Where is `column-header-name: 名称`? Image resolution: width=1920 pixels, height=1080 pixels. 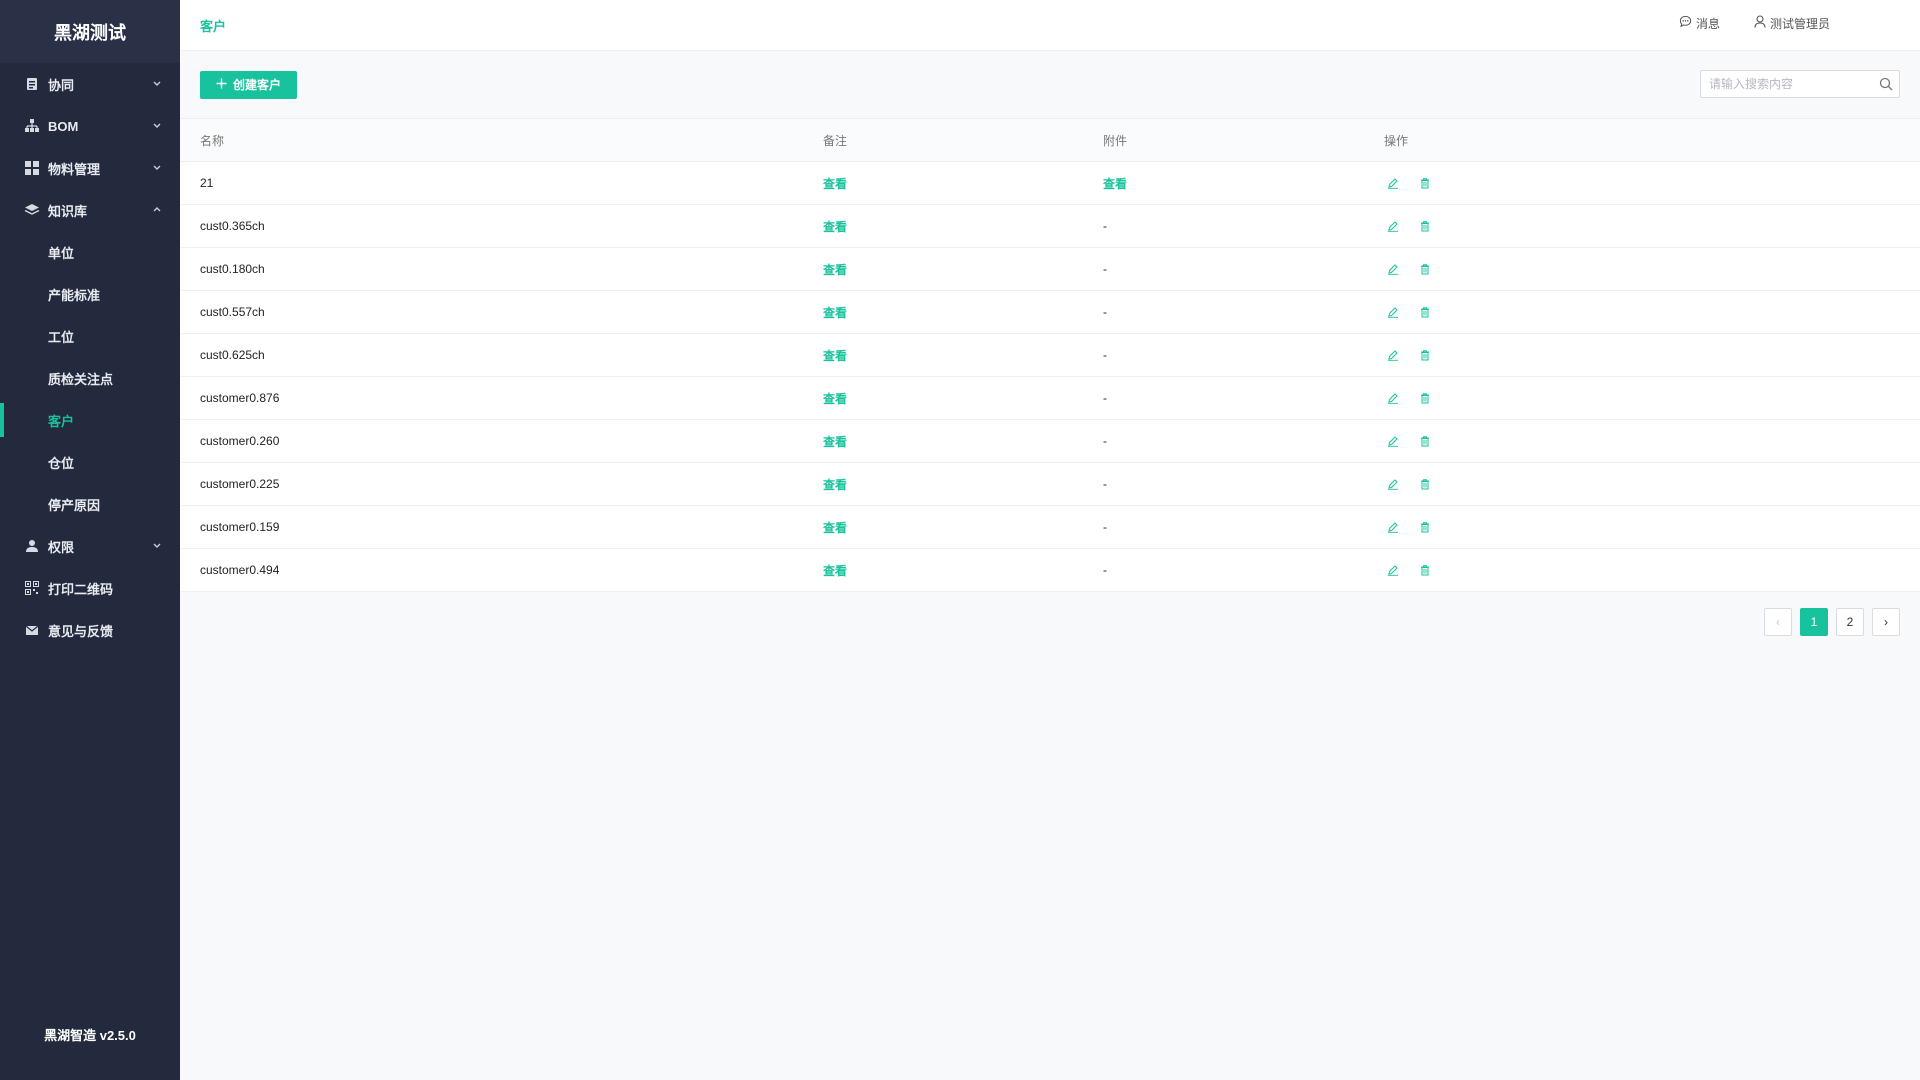 column-header-name: 名称 is located at coordinates (212, 140).